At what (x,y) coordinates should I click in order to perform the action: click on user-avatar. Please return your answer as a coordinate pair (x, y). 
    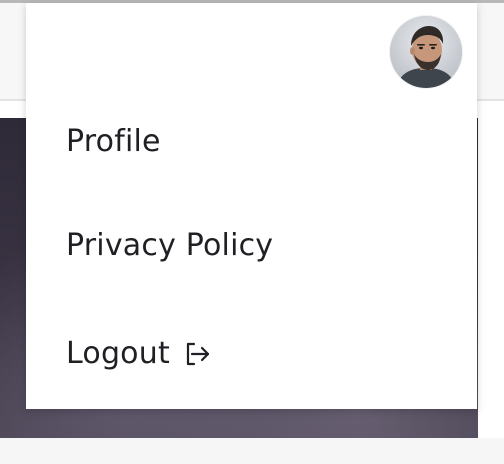
    Looking at the image, I should click on (426, 52).